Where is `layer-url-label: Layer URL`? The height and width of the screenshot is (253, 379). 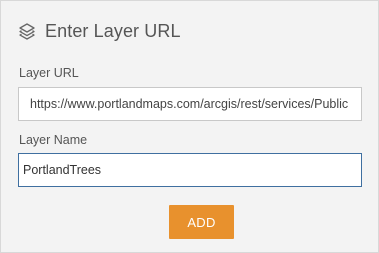 layer-url-label: Layer URL is located at coordinates (49, 73).